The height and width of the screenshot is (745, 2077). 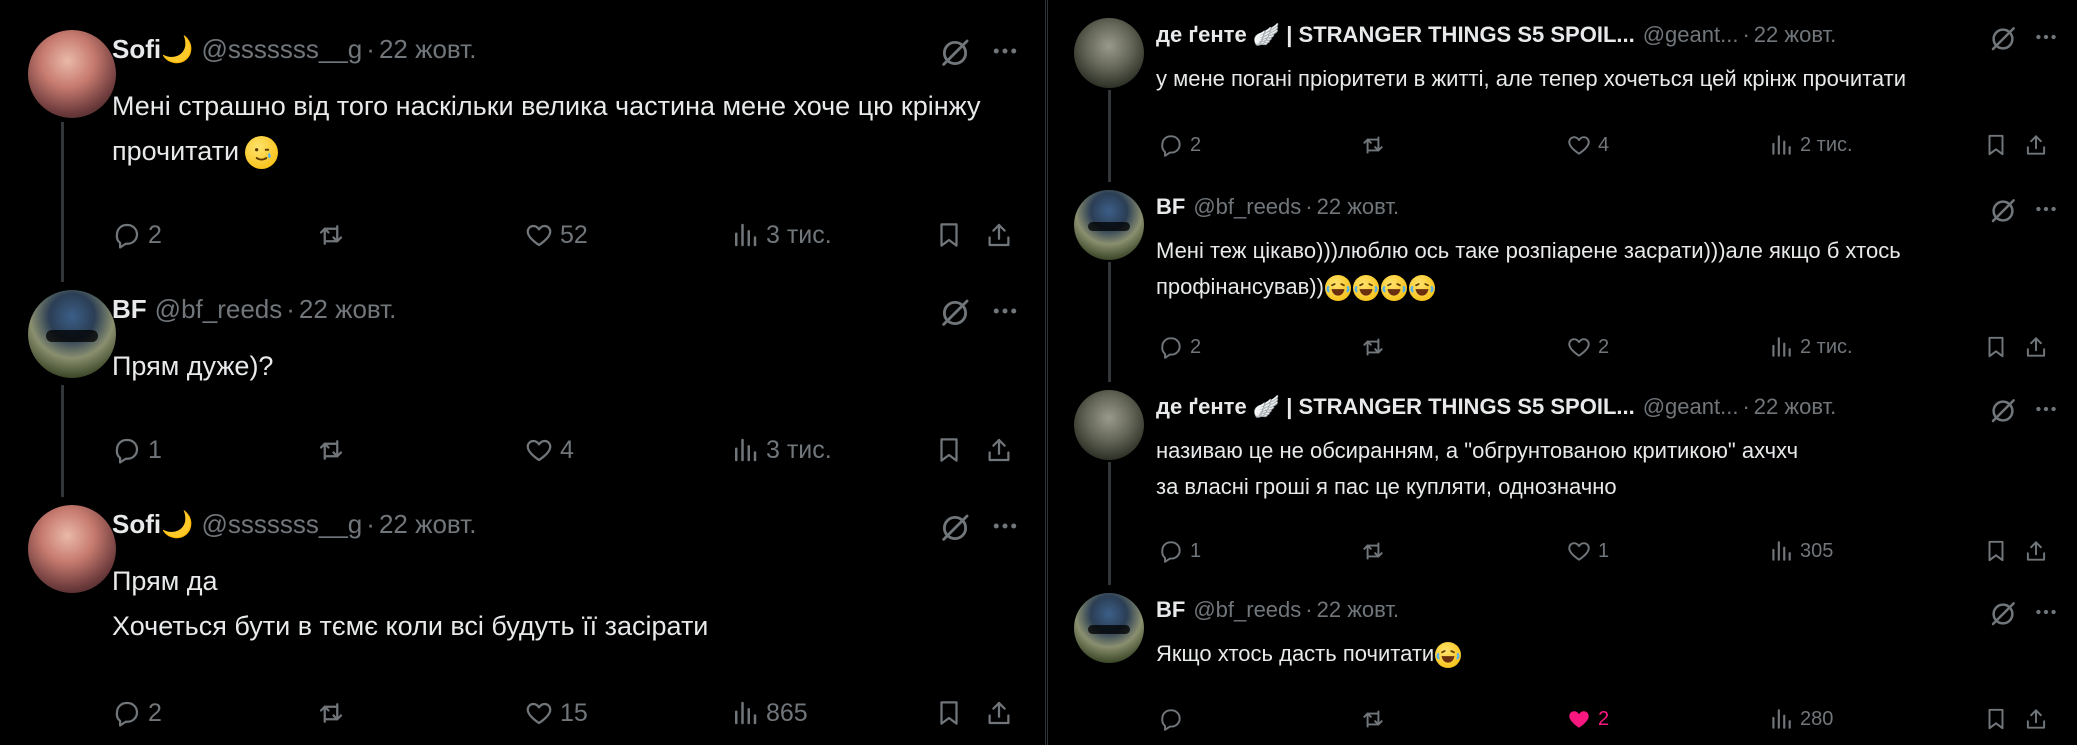 I want to click on reply-count: 2, so click(x=155, y=712).